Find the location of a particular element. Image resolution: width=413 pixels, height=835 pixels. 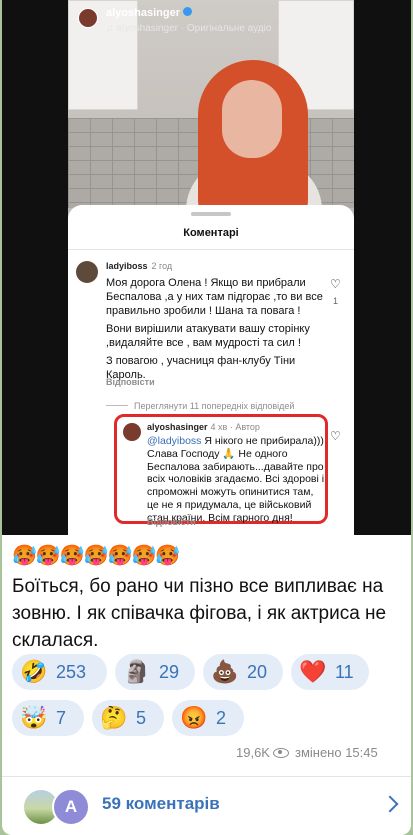

message-emojis: 🥵🥵🥵🥵🥵🥵🥵 is located at coordinates (96, 556).